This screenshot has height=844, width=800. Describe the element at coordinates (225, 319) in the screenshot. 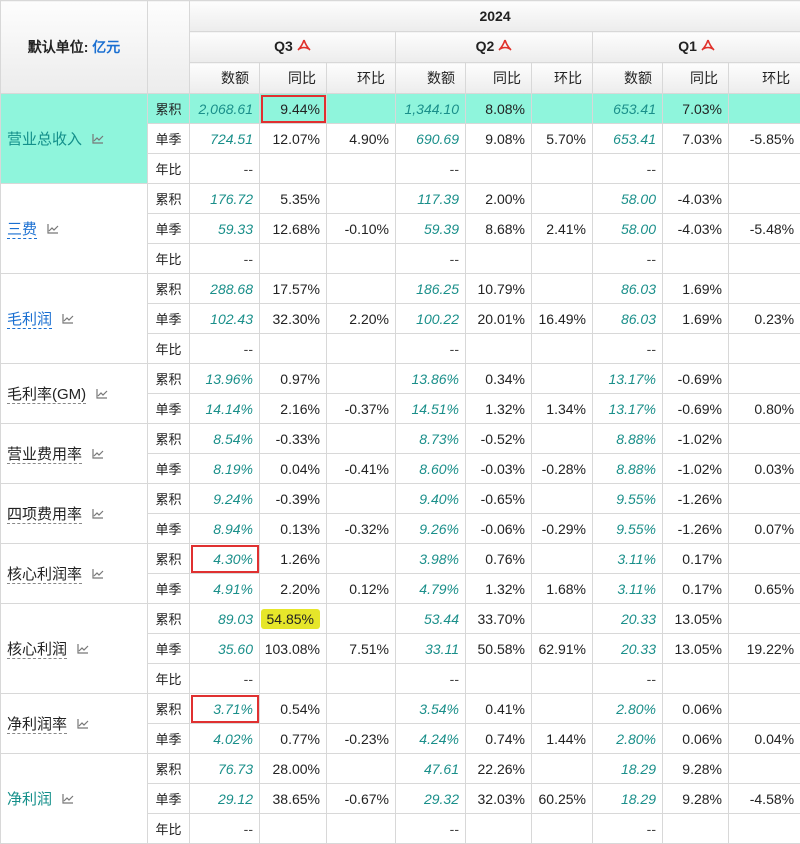

I see `amount-value: 102.43` at that location.